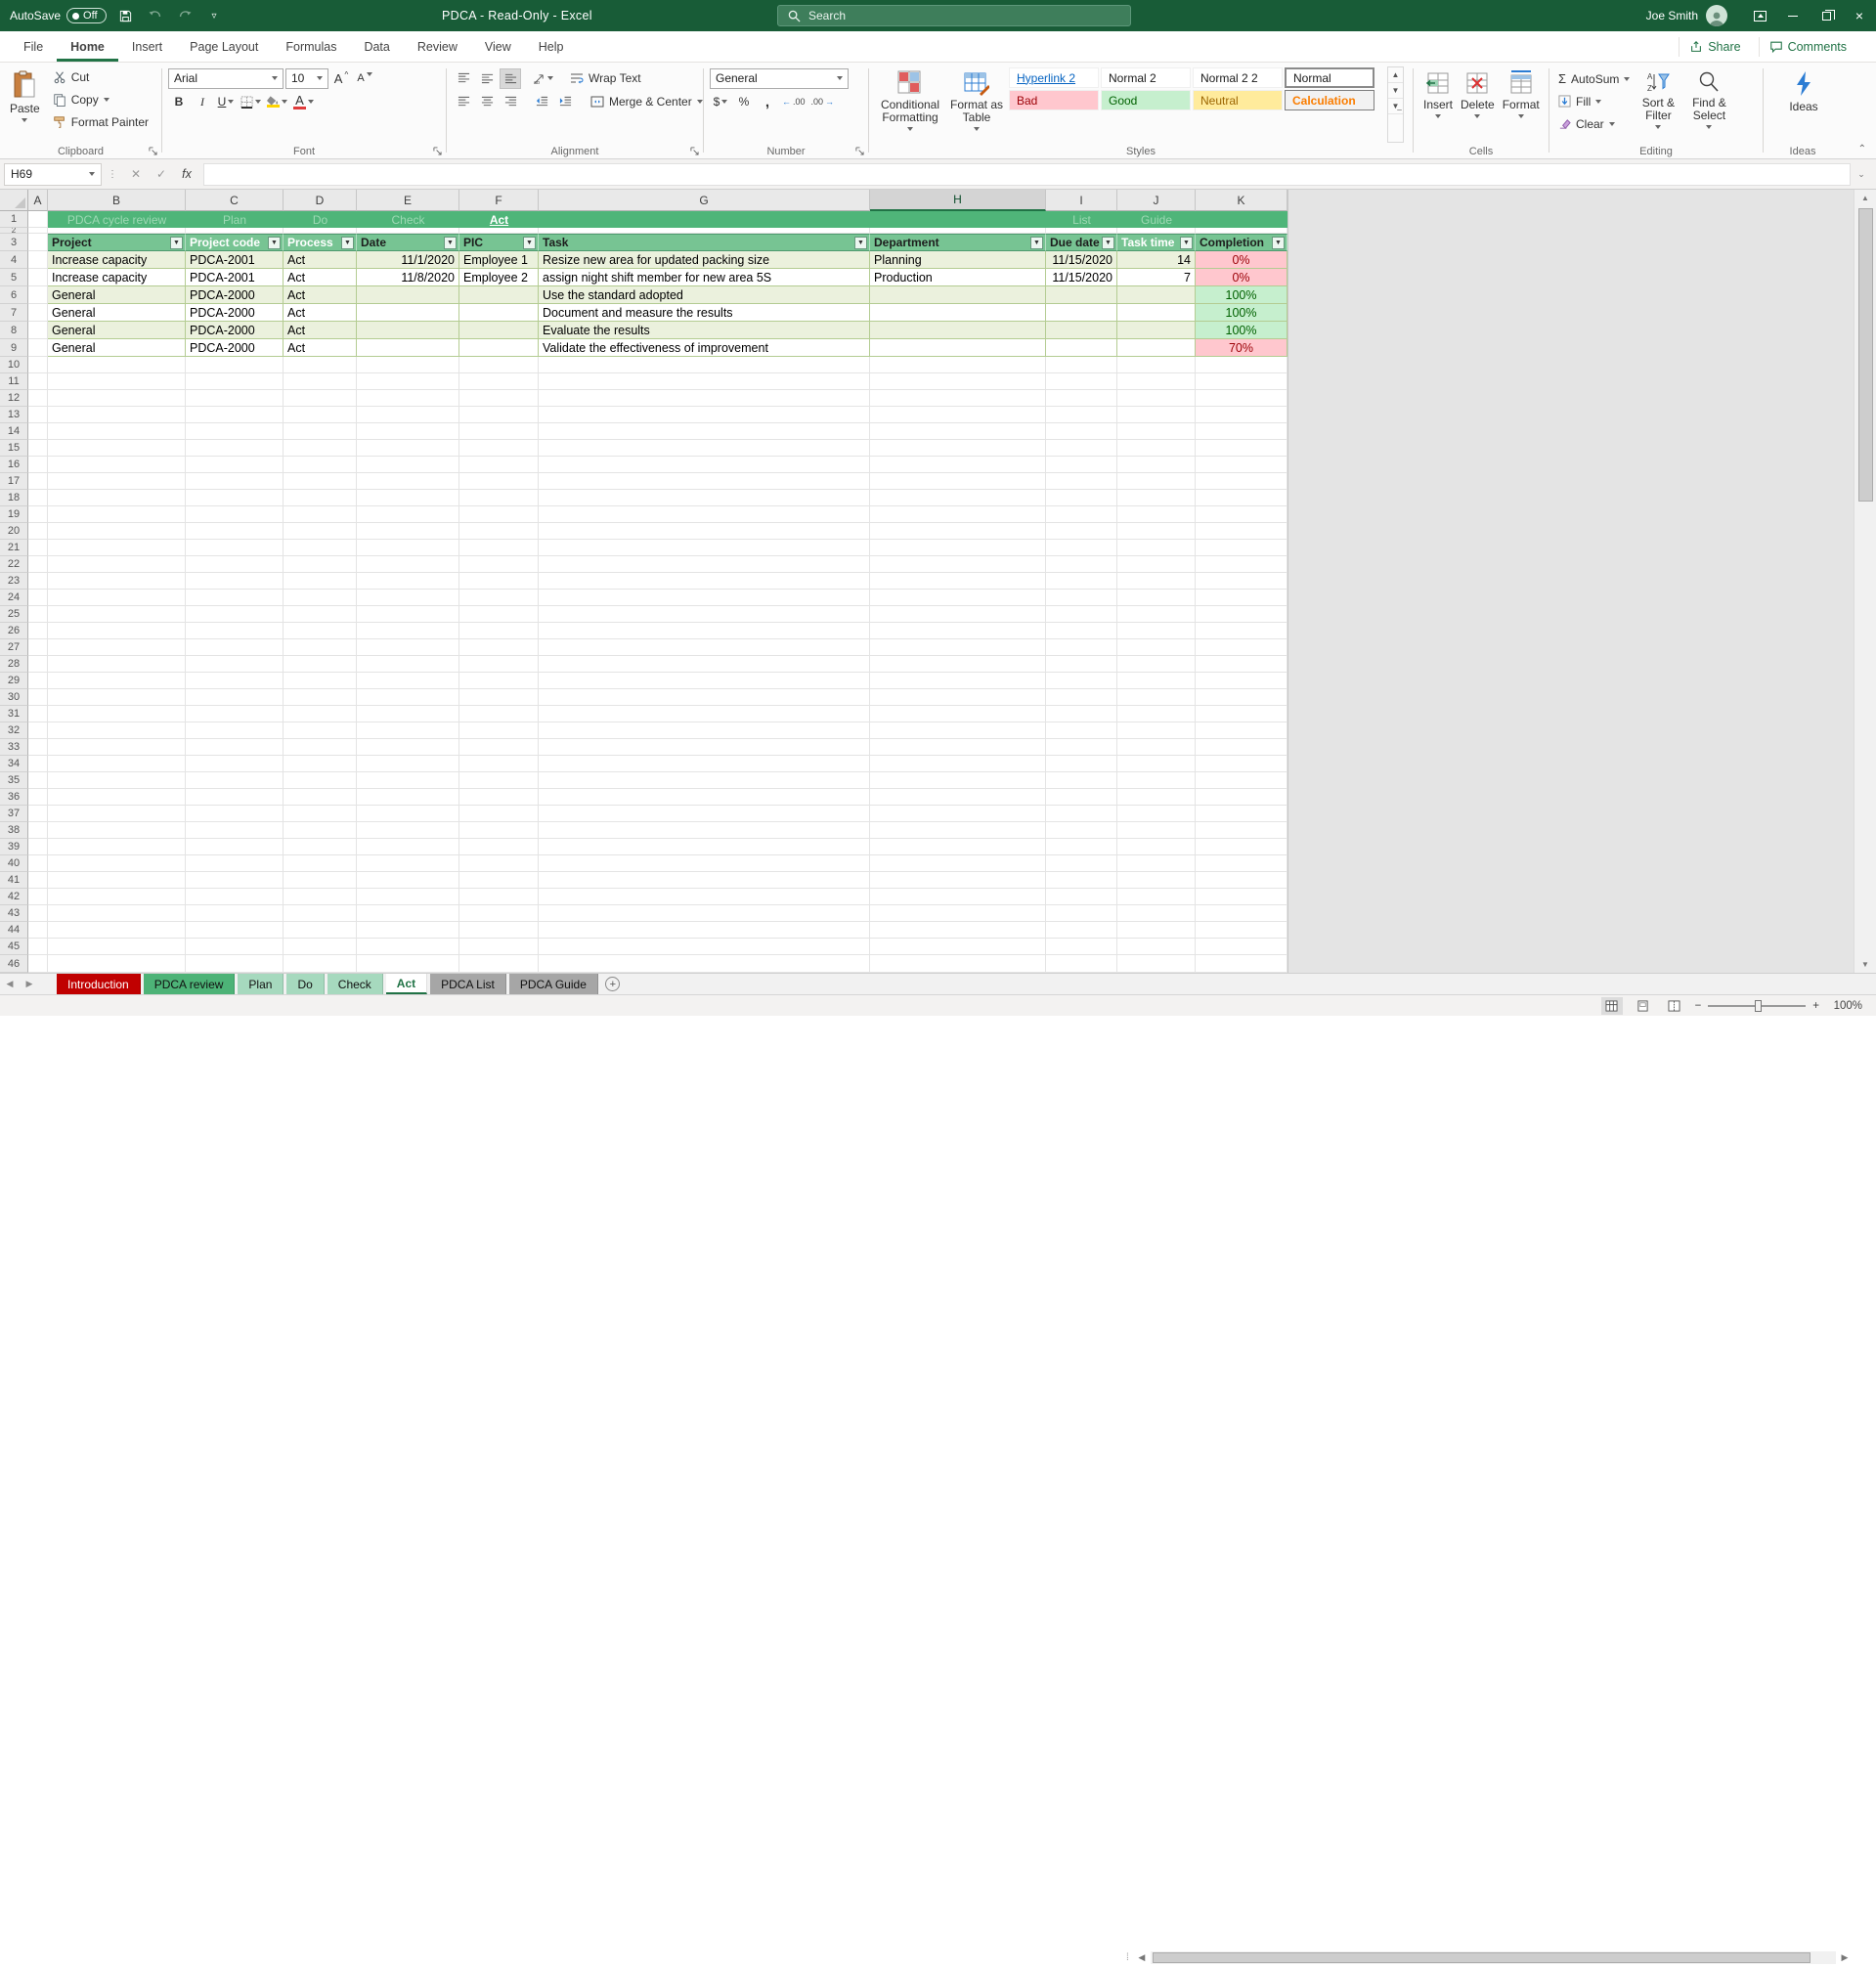 This screenshot has height=1968, width=1876. Describe the element at coordinates (1241, 947) in the screenshot. I see `cell-K45` at that location.